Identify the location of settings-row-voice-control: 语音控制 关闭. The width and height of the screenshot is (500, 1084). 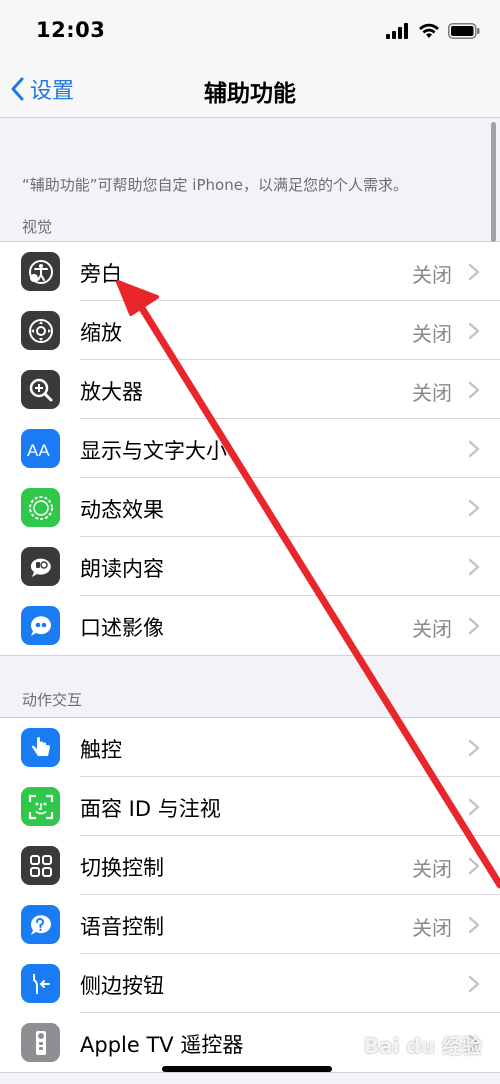
(250, 924).